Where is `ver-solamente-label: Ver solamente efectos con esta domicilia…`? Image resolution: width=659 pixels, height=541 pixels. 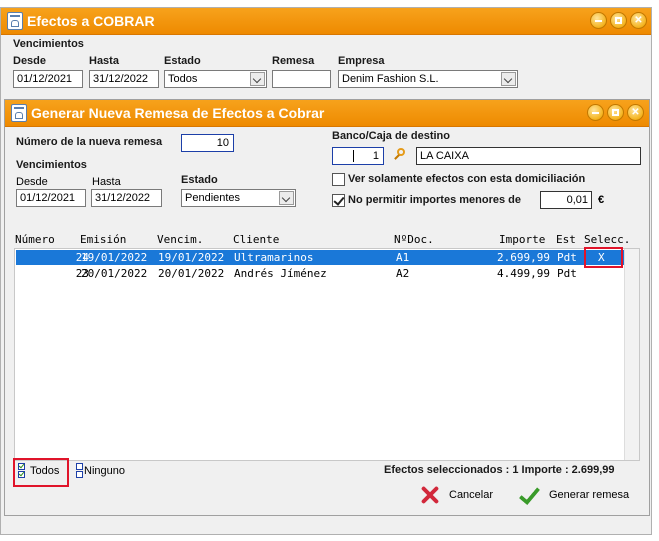
ver-solamente-label: Ver solamente efectos con esta domicilia… is located at coordinates (466, 179).